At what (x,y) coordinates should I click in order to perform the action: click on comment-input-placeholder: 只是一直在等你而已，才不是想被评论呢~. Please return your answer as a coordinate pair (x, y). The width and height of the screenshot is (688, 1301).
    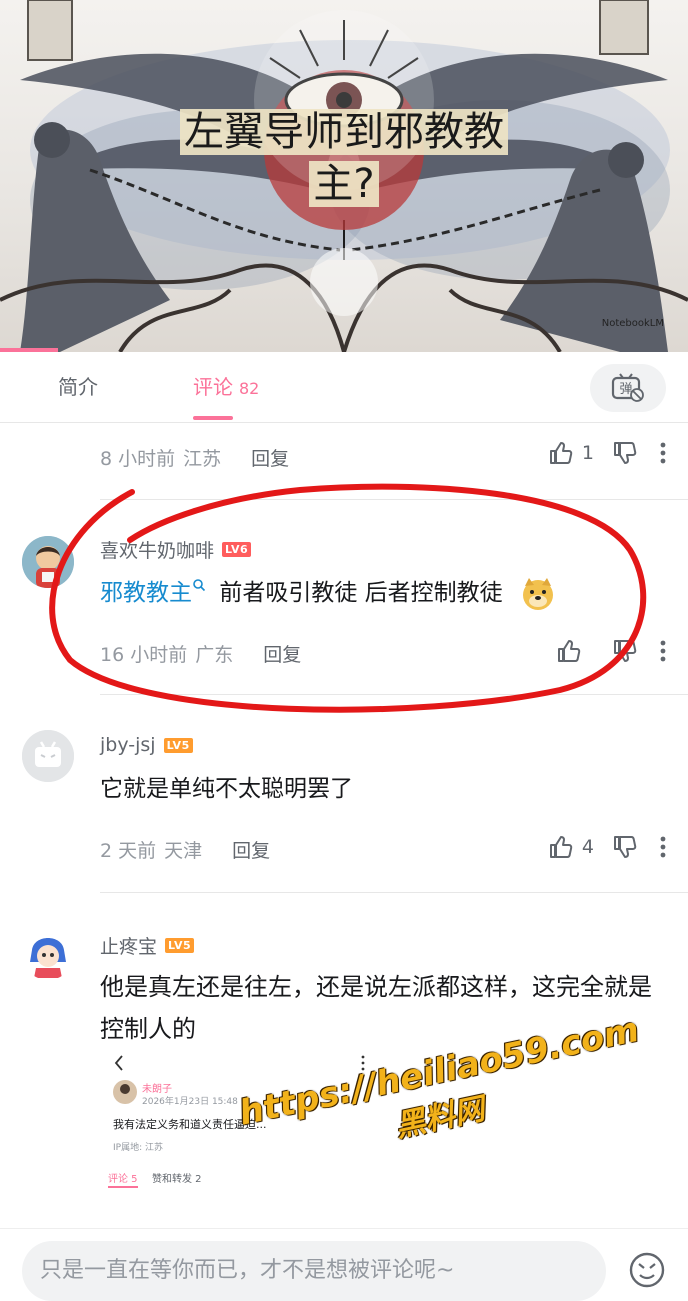
    Looking at the image, I should click on (247, 1270).